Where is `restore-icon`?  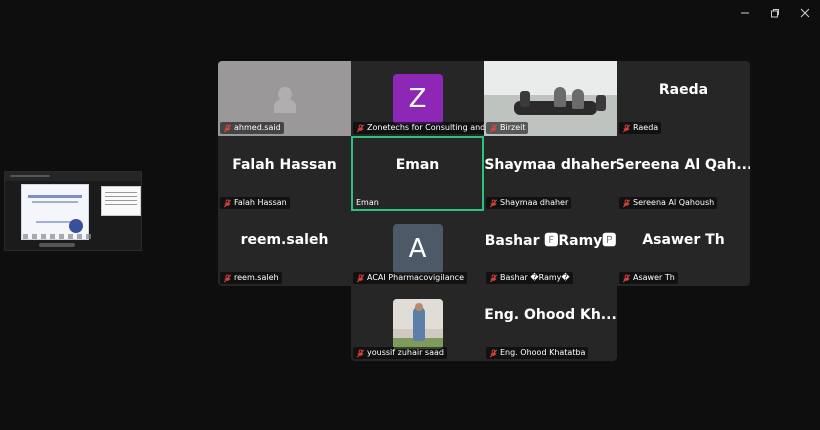
restore-icon is located at coordinates (775, 13).